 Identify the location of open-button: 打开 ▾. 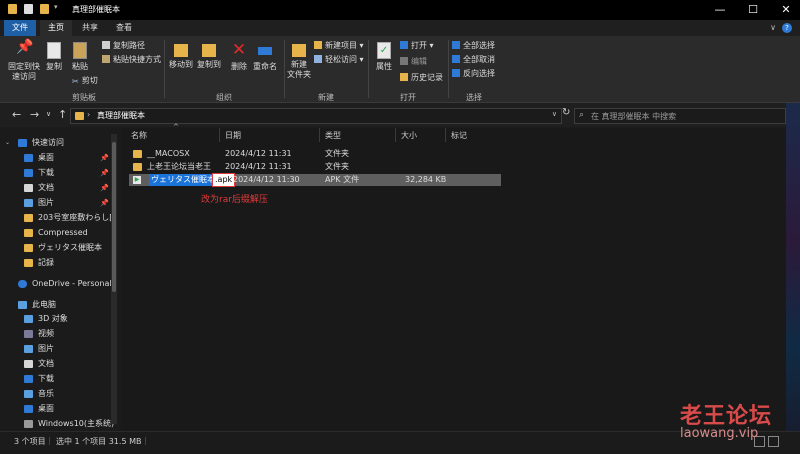
(417, 46).